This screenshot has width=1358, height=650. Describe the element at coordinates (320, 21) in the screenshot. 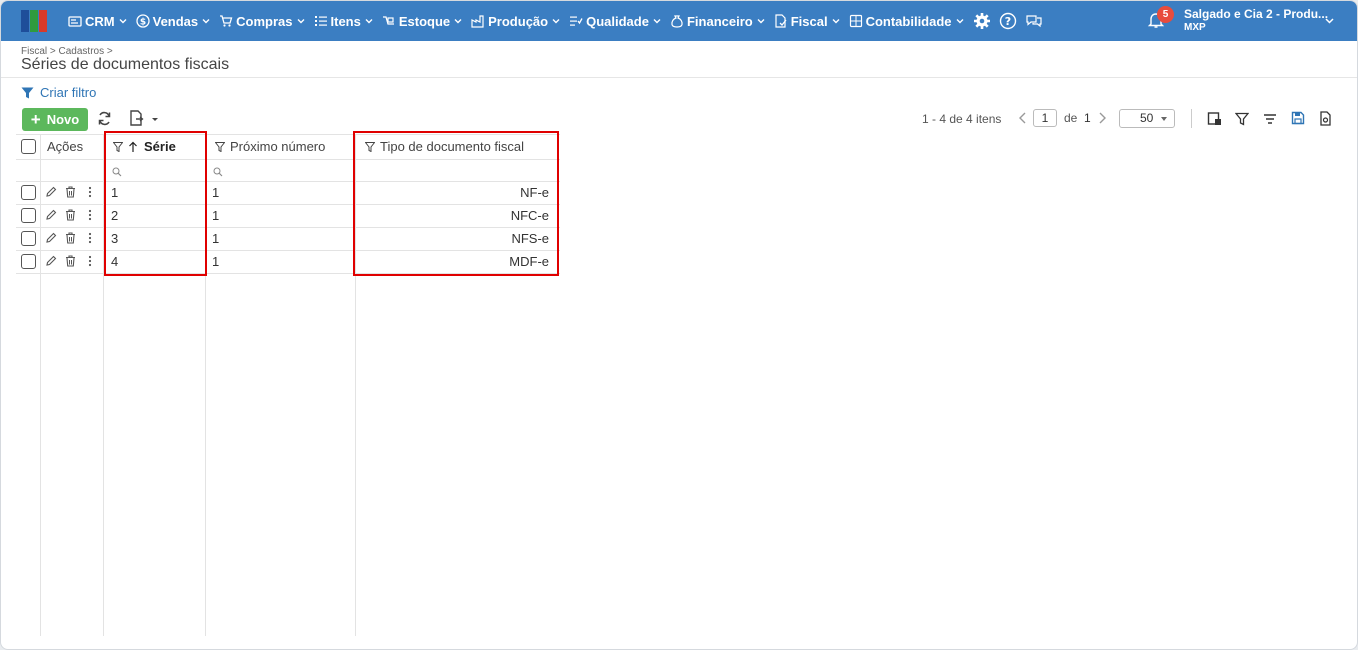

I see `items-icon` at that location.